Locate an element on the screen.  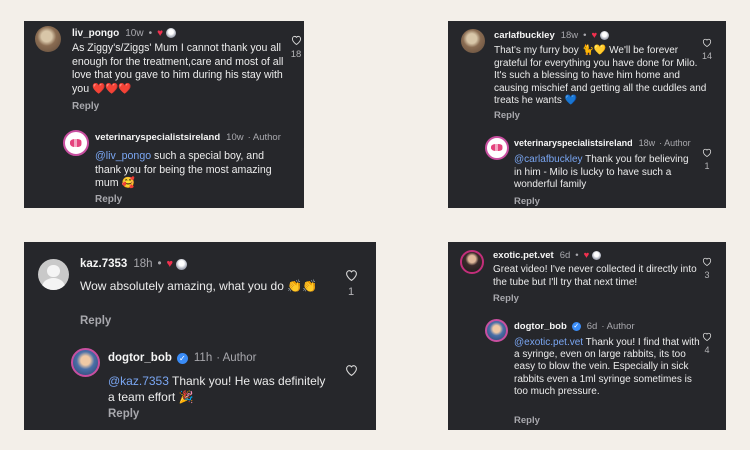
like-count: 14 is located at coordinates (706, 56).